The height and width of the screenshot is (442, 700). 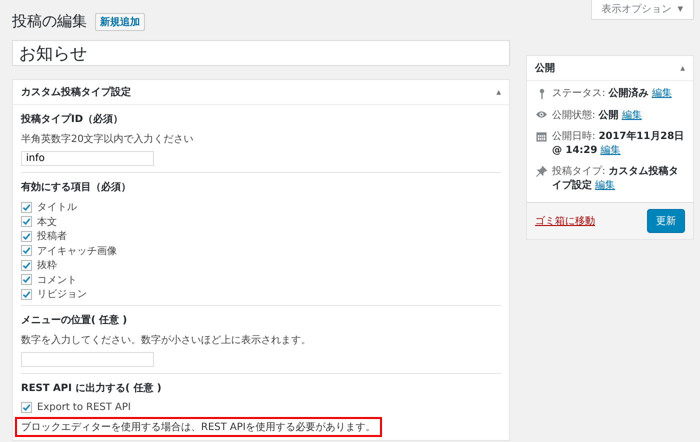 What do you see at coordinates (76, 92) in the screenshot?
I see `panel-title: カスタム投稿タイプ設定` at bounding box center [76, 92].